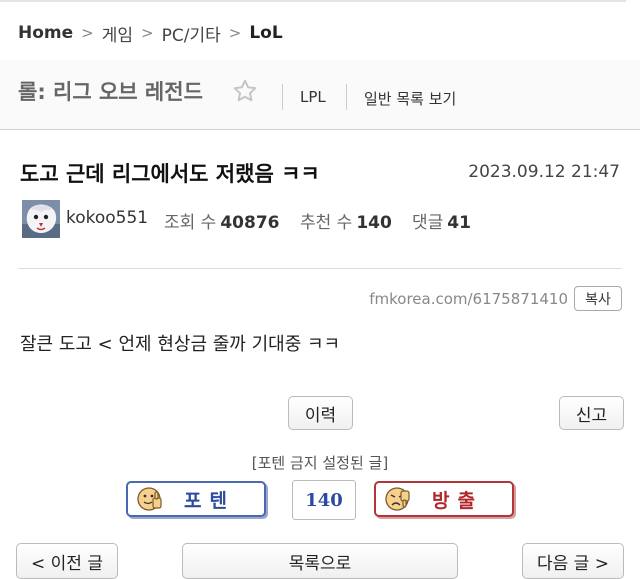  What do you see at coordinates (190, 223) in the screenshot?
I see `view-count-label: 조회 수` at bounding box center [190, 223].